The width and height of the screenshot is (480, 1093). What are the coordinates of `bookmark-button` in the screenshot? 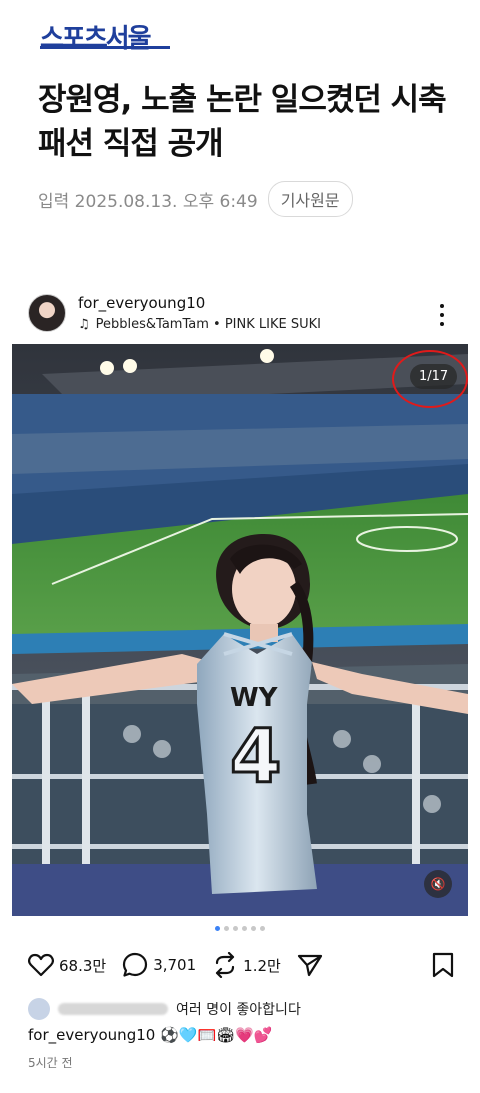 It's located at (443, 967).